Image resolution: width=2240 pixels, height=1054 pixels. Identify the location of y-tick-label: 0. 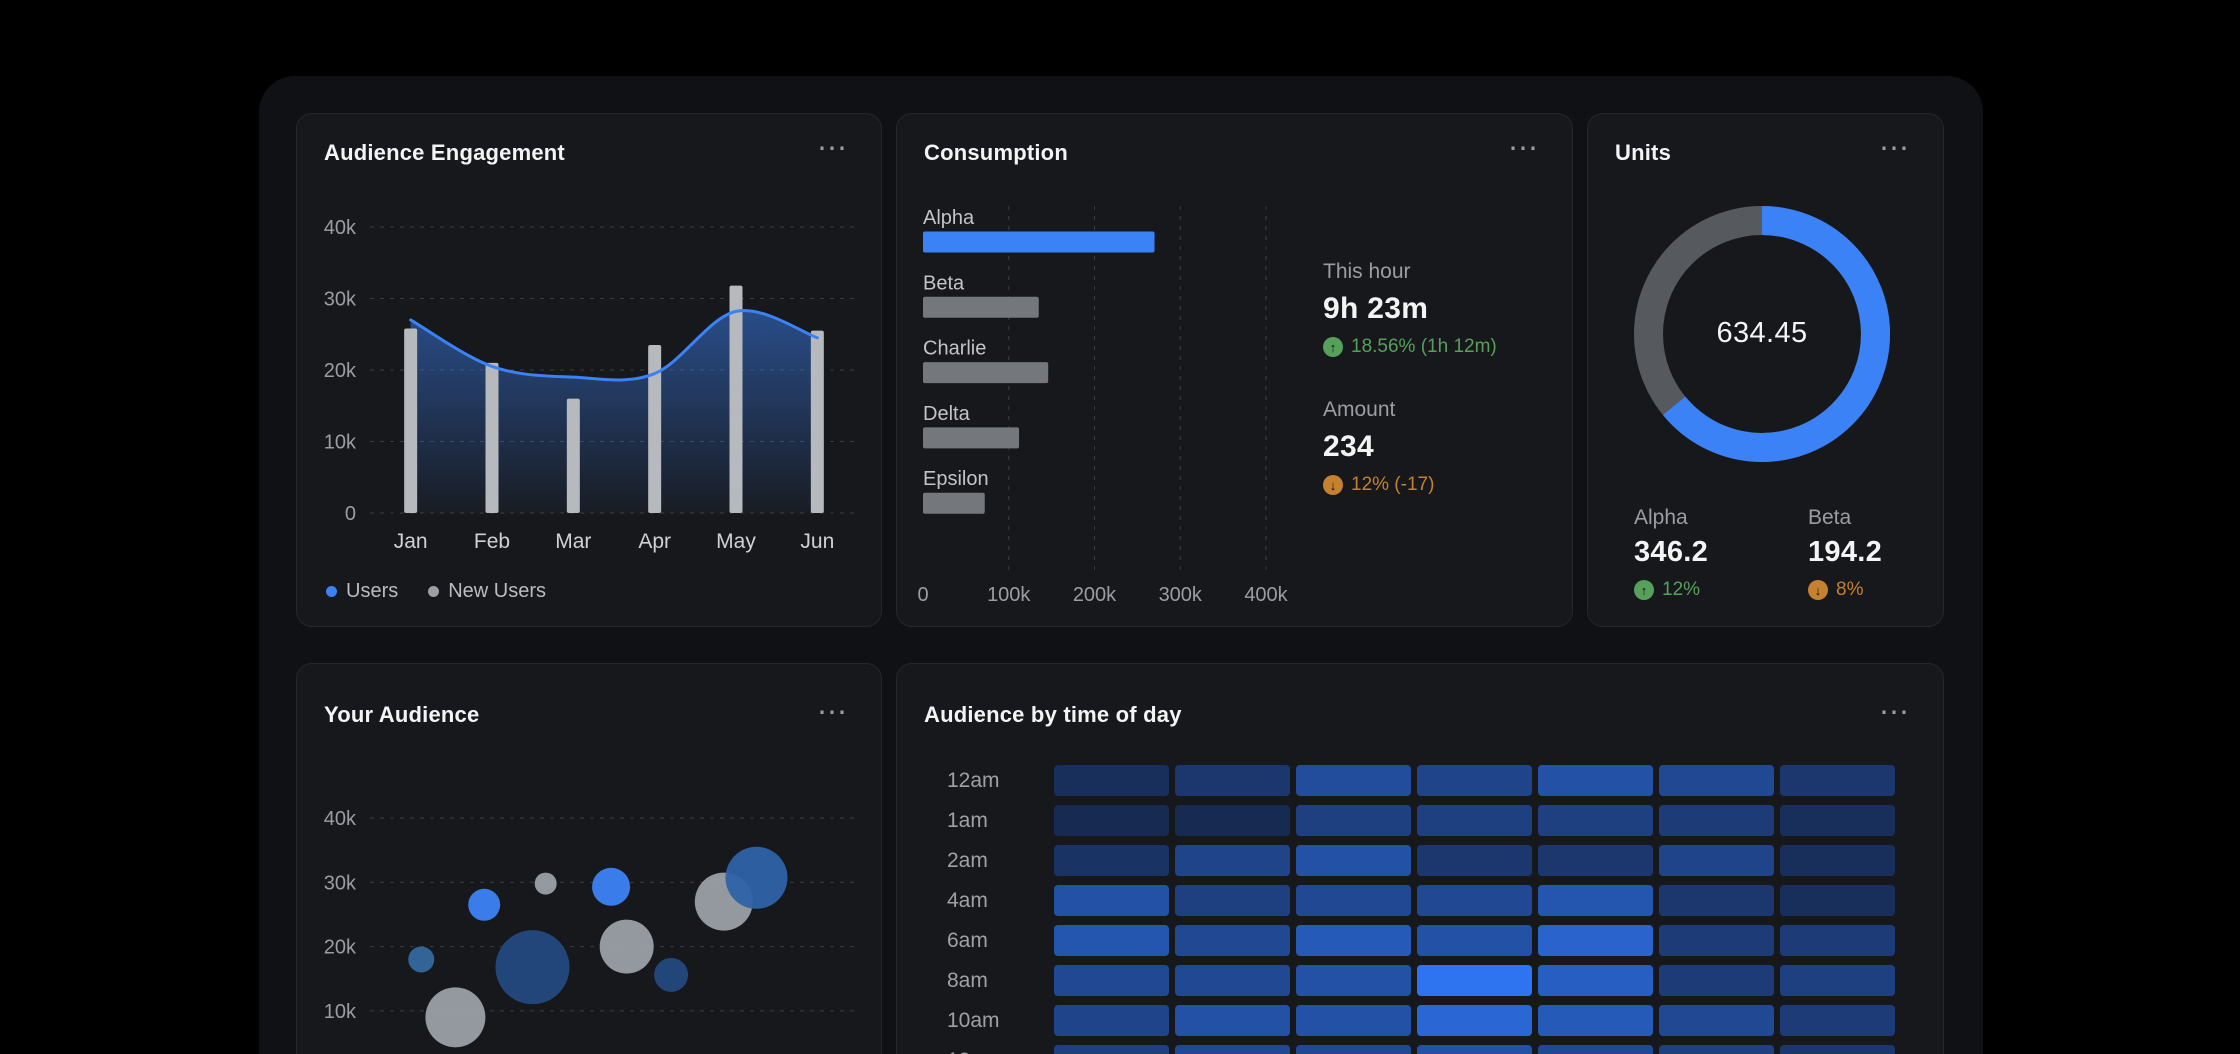
(350, 514).